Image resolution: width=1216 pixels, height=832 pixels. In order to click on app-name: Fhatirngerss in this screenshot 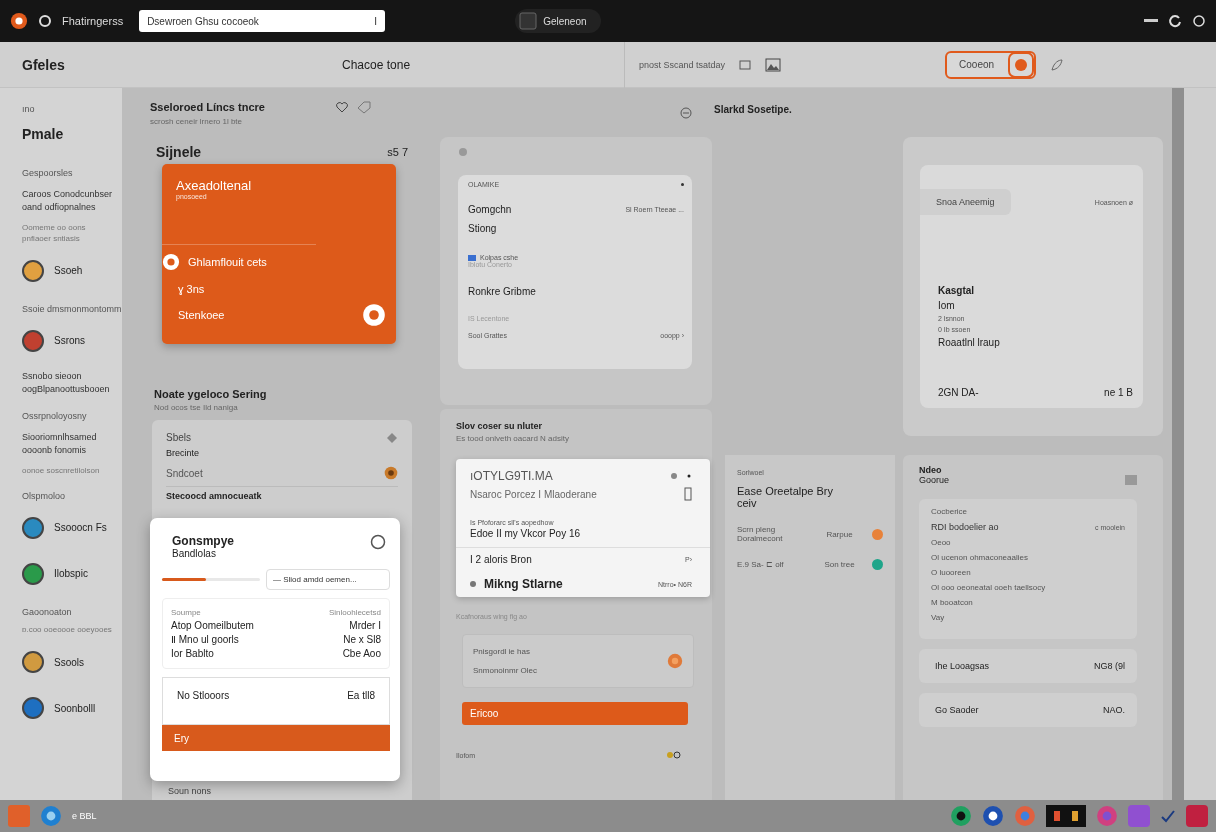, I will do `click(93, 21)`.